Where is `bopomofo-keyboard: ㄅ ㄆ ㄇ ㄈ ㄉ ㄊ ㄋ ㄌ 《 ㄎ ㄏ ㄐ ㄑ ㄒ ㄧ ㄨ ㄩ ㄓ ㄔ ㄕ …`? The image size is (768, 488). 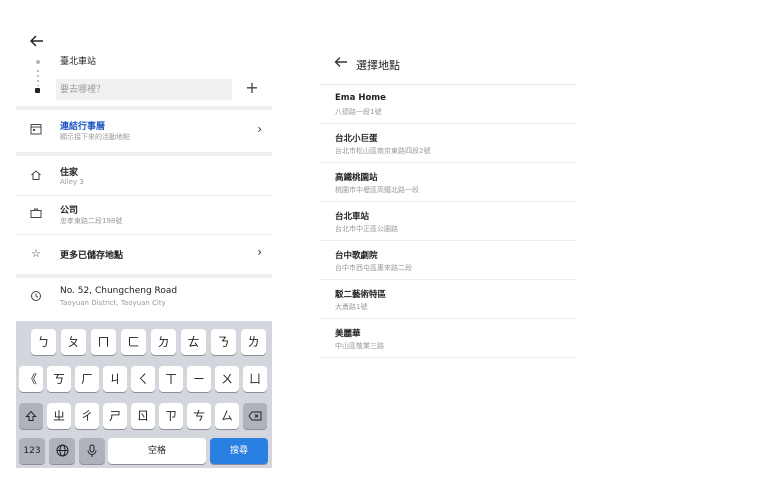 bopomofo-keyboard: ㄅ ㄆ ㄇ ㄈ ㄉ ㄊ ㄋ ㄌ 《 ㄎ ㄏ ㄐ ㄑ ㄒ ㄧ ㄨ ㄩ ㄓ ㄔ ㄕ … is located at coordinates (144, 394).